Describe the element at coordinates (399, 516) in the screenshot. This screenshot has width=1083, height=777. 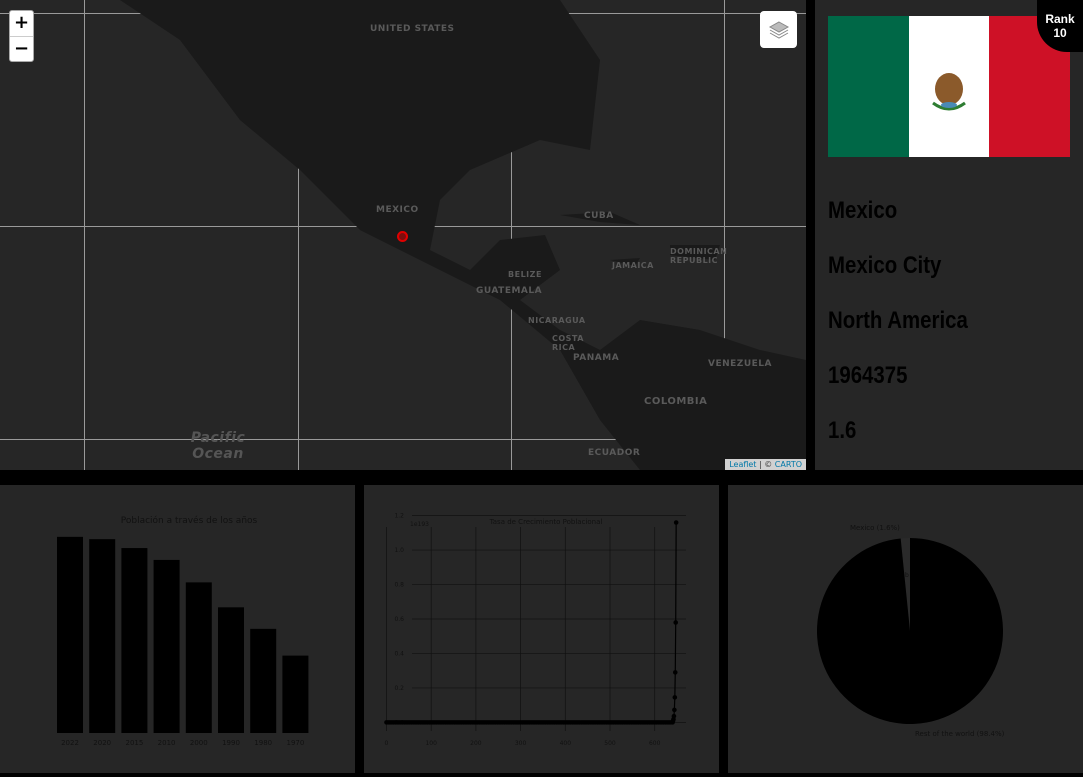
I see `y-tick-label: 1.2` at that location.